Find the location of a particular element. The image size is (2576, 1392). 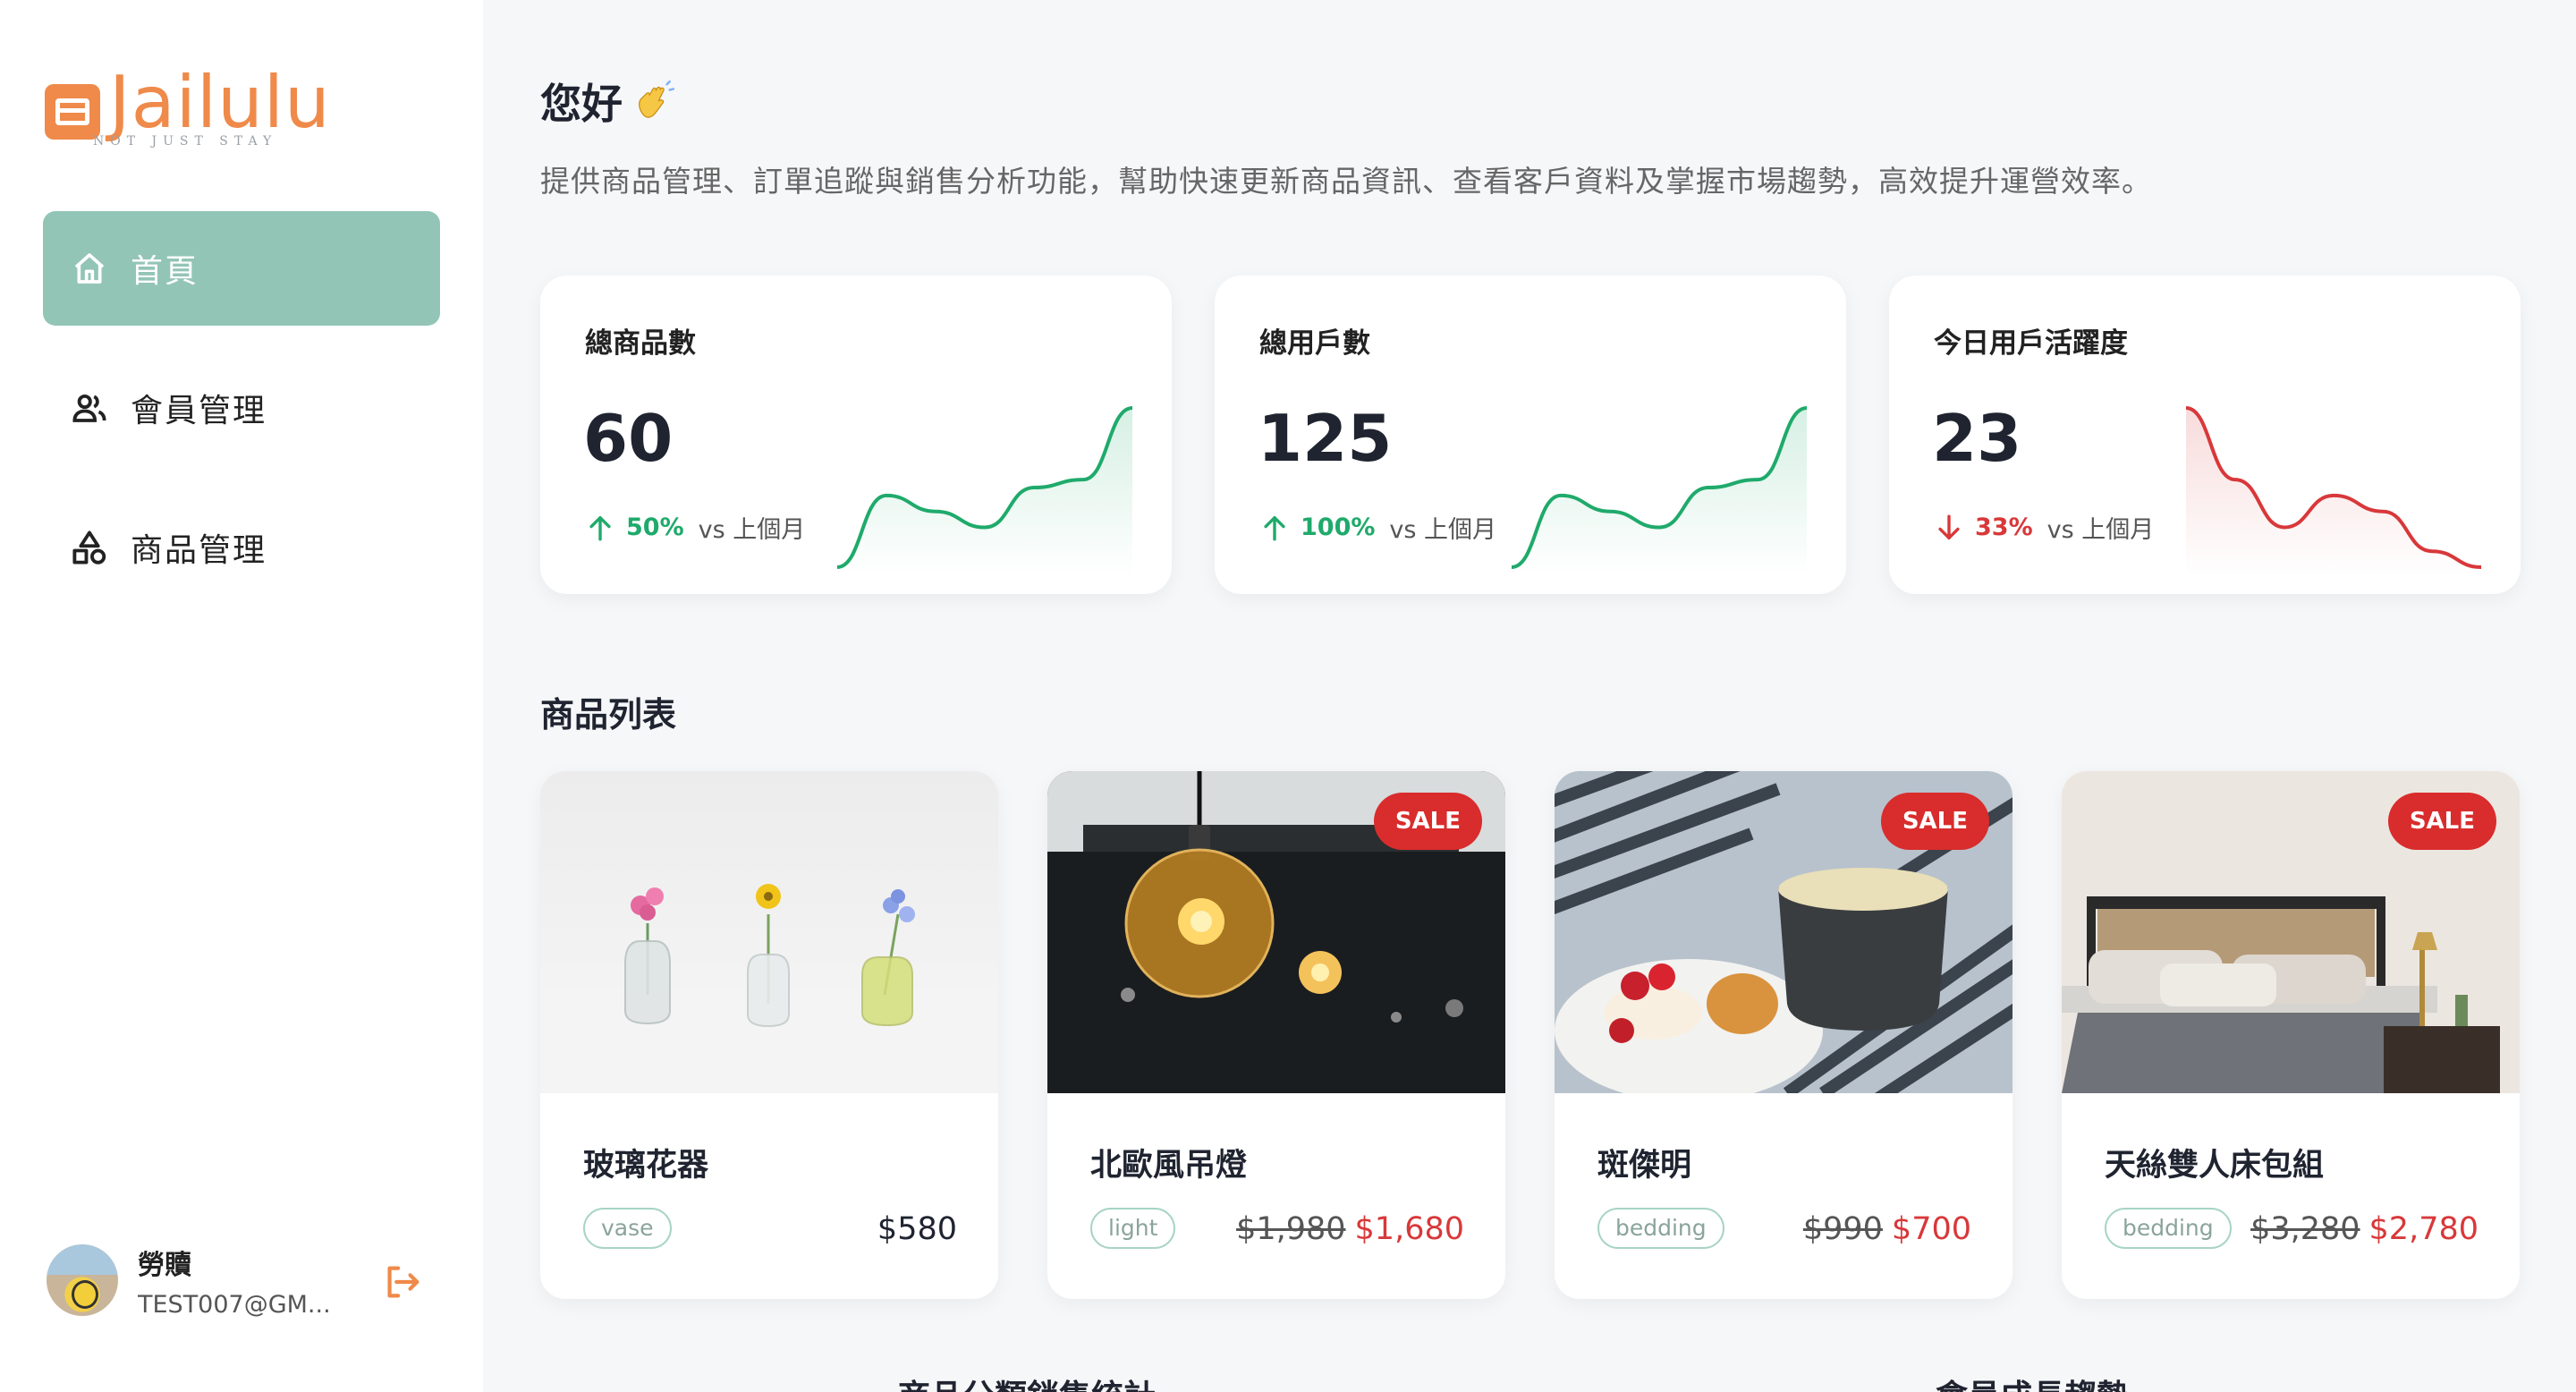

logout-icon is located at coordinates (401, 1282).